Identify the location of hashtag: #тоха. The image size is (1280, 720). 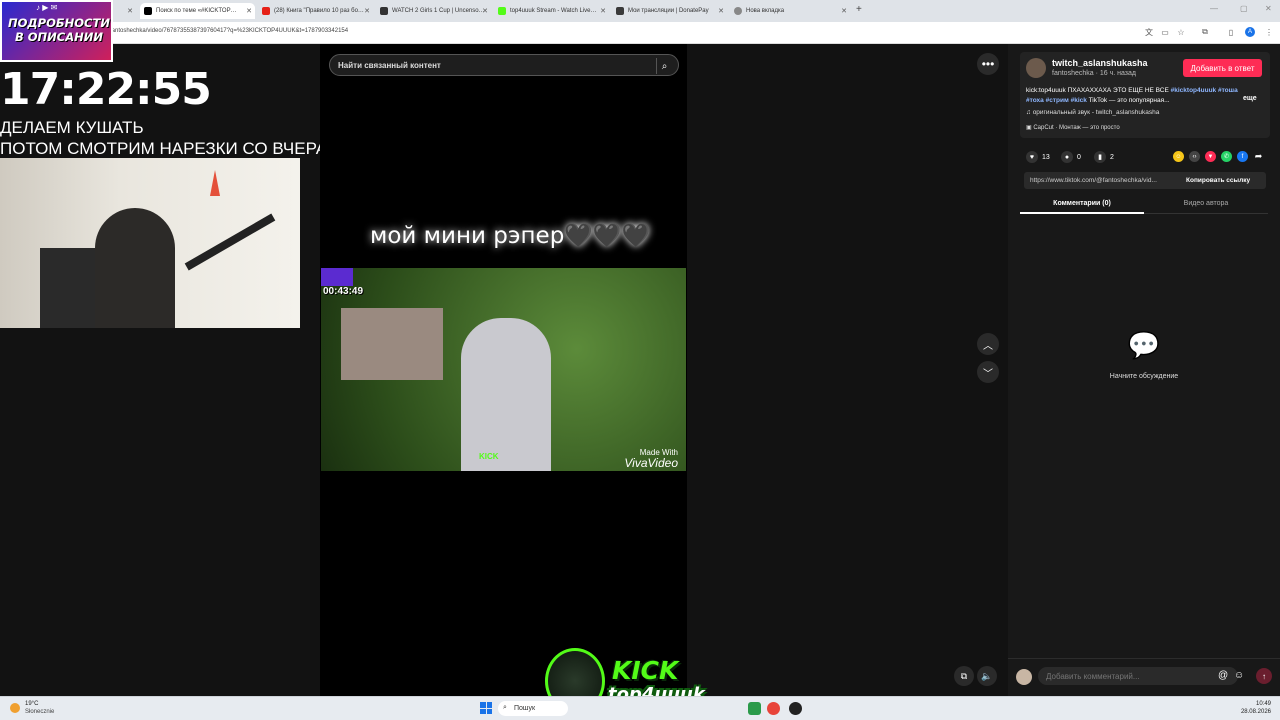
(1035, 100).